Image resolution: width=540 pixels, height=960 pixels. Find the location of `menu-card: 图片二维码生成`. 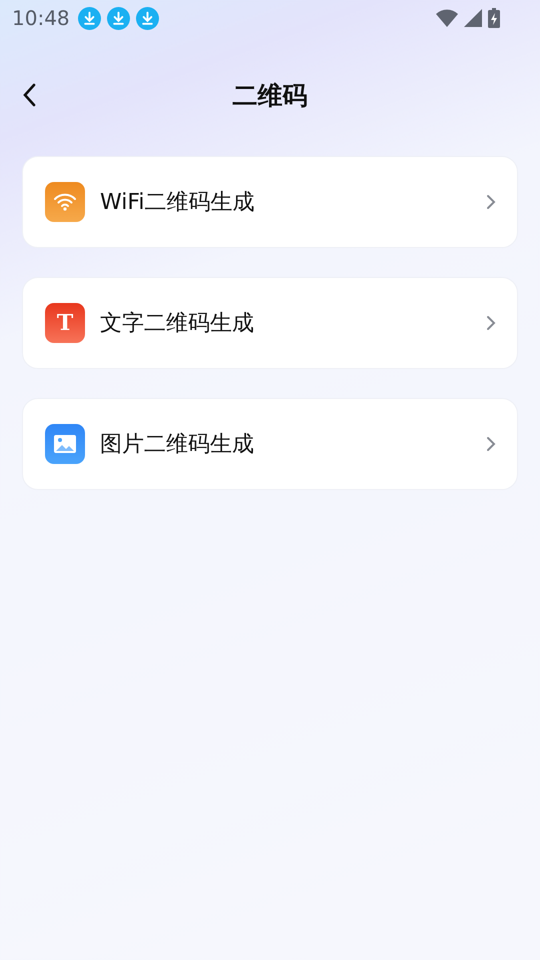

menu-card: 图片二维码生成 is located at coordinates (270, 444).